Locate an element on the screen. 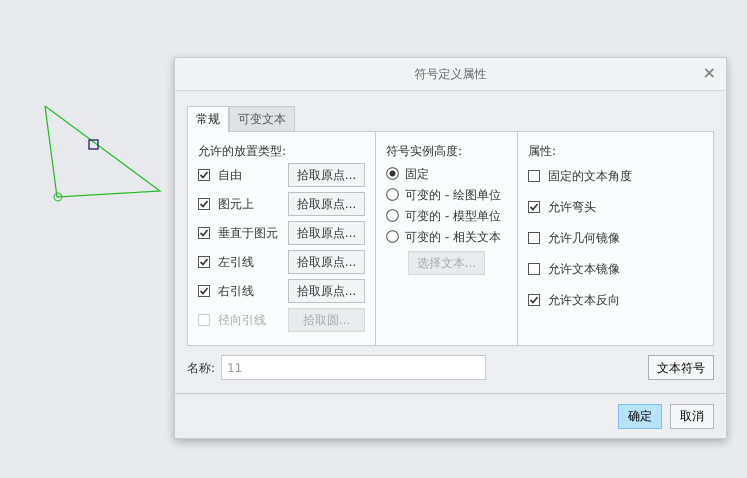 The width and height of the screenshot is (747, 478). checkbox-label: 图元上 is located at coordinates (236, 204).